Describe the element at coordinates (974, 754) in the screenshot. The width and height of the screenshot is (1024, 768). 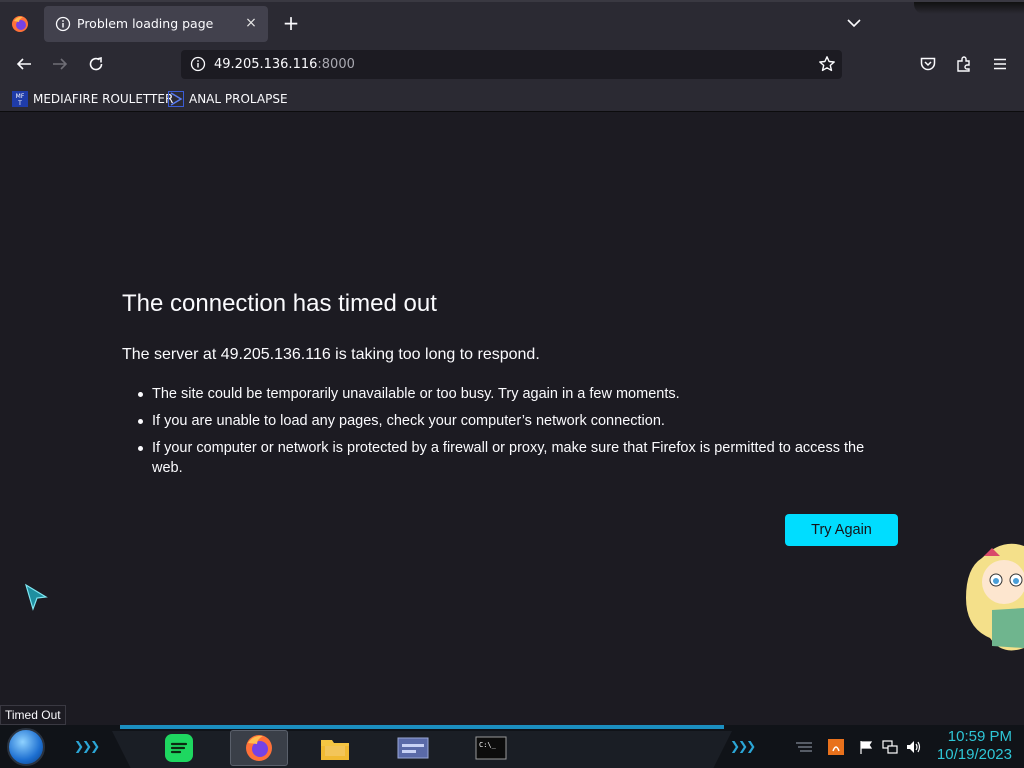
I see `clock-date: 10/19/2023` at that location.